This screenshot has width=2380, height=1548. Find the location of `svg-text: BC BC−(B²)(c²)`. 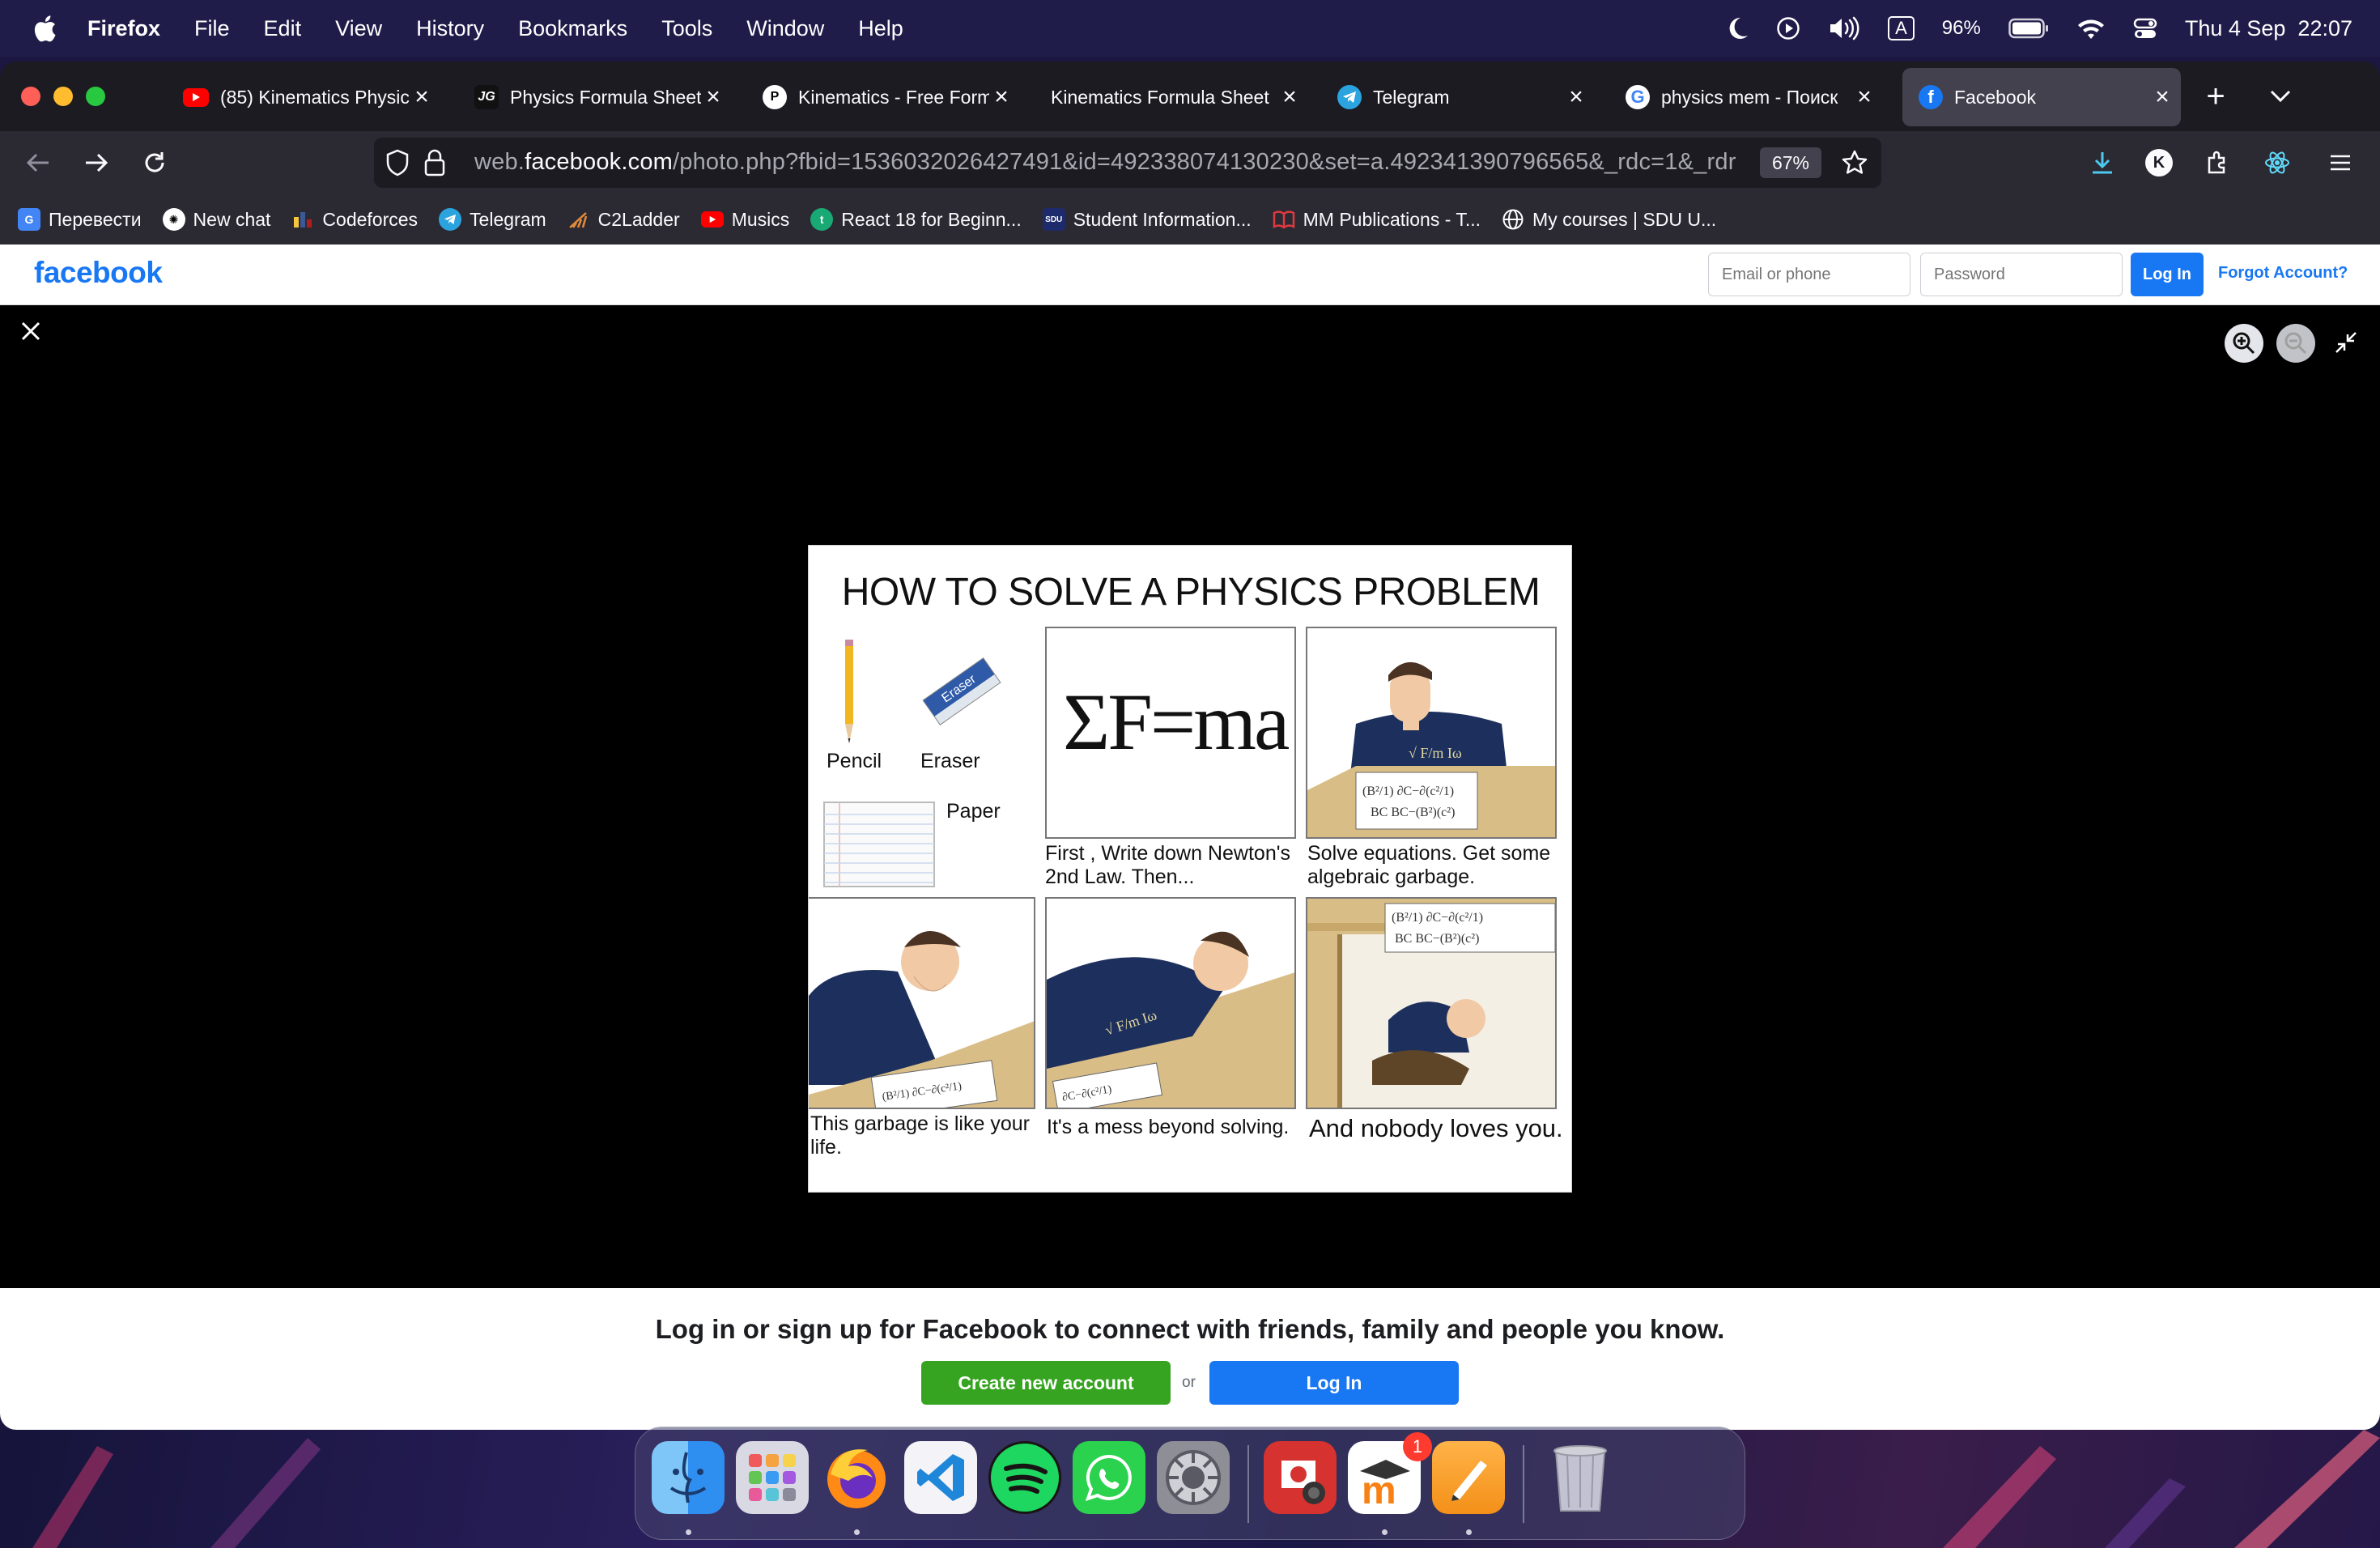

svg-text: BC BC−(B²)(c²) is located at coordinates (1413, 812).